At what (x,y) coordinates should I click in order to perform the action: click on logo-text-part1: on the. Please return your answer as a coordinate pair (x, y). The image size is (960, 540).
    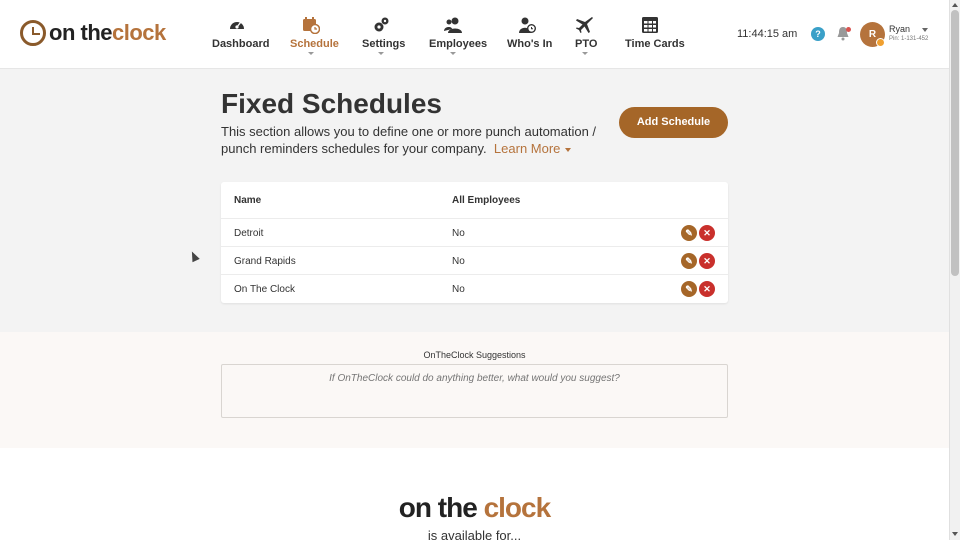
    Looking at the image, I should click on (81, 32).